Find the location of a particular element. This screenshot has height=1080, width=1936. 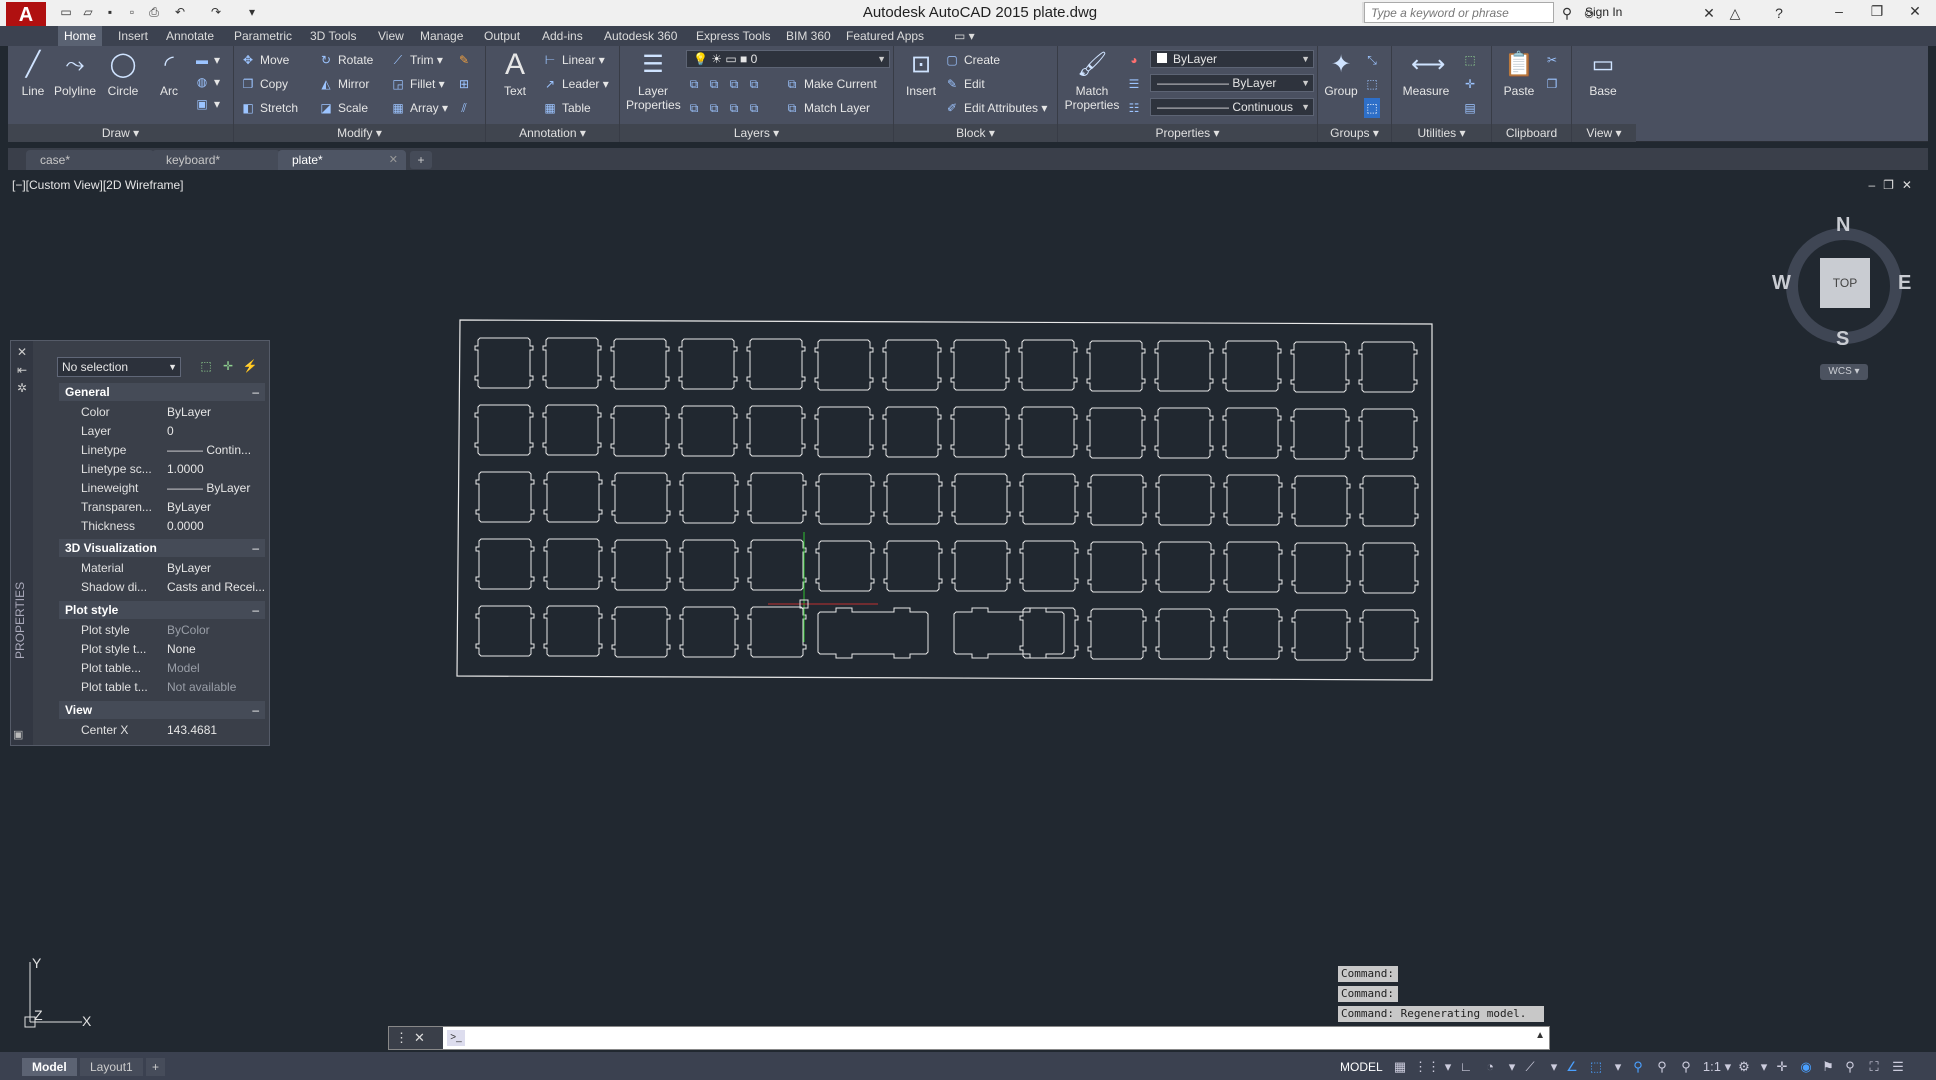

hardware-acceleration-icon: ⚑ is located at coordinates (1828, 1067).